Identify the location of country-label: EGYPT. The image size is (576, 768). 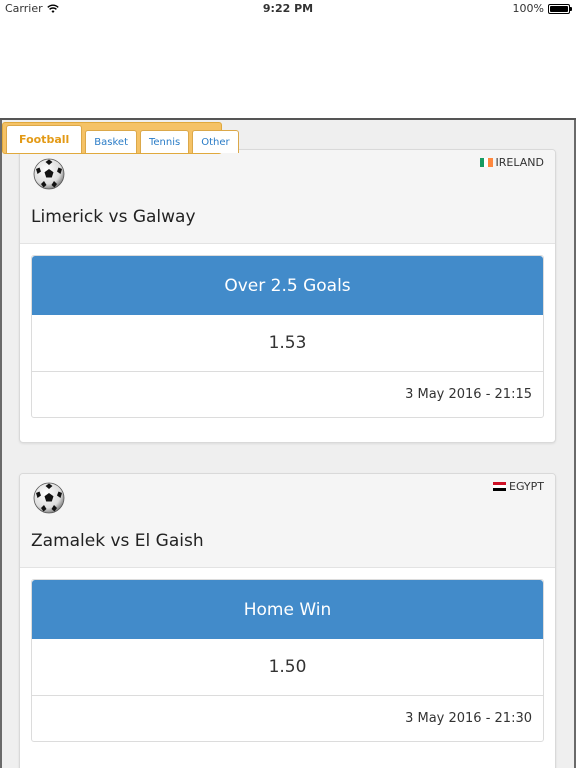
(518, 486).